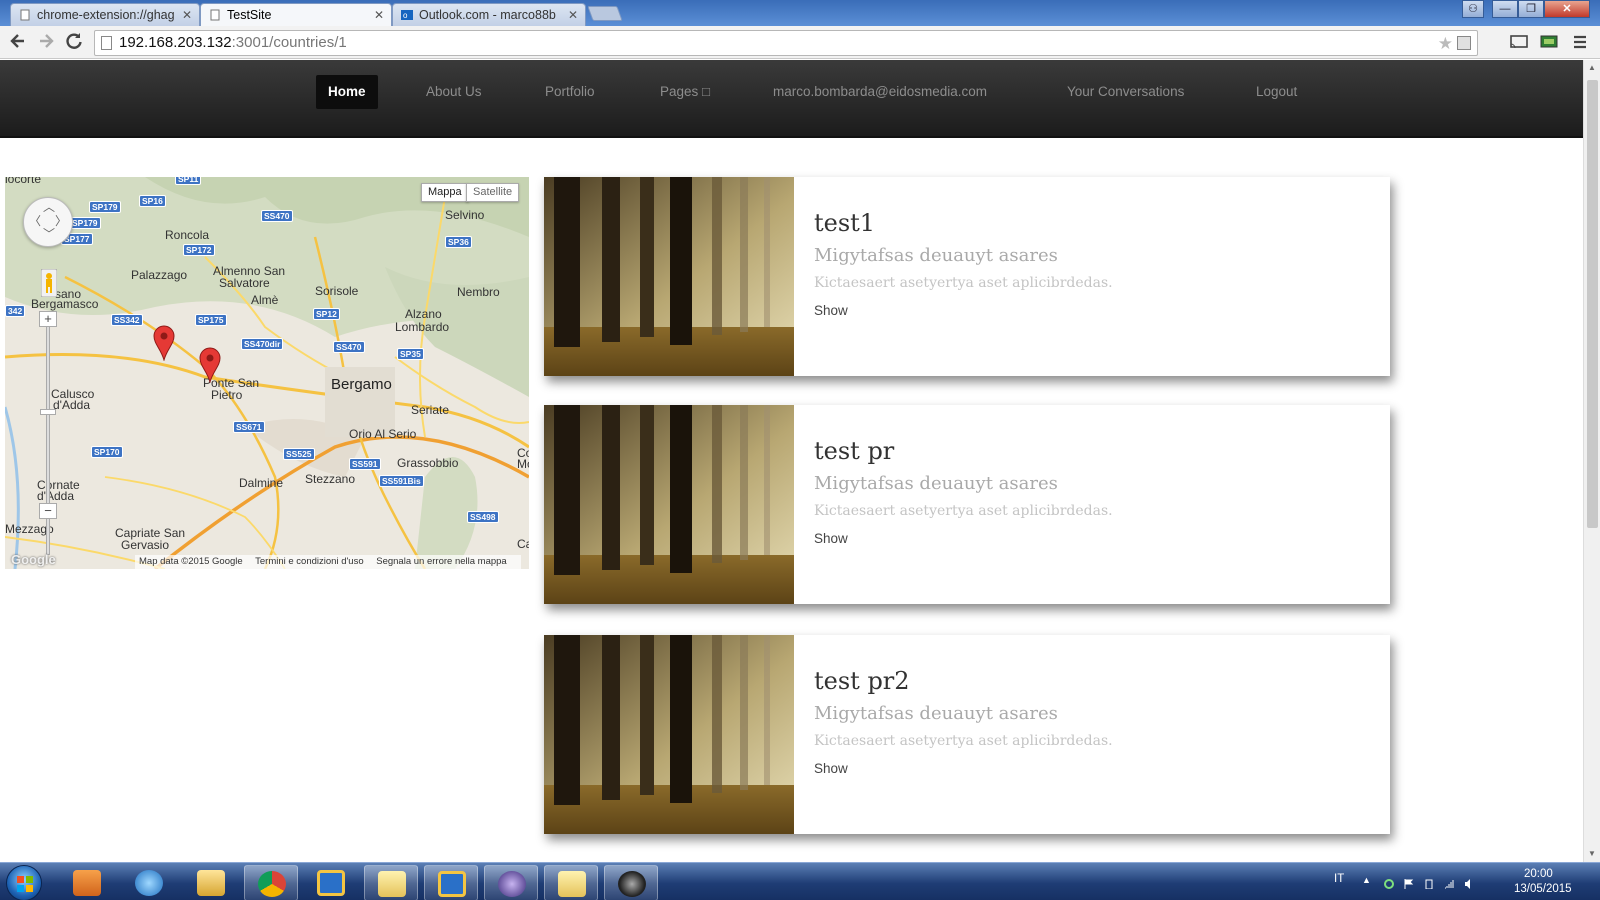 Image resolution: width=1600 pixels, height=900 pixels. Describe the element at coordinates (1125, 92) in the screenshot. I see `nav-your-conversations: Your Conversations` at that location.